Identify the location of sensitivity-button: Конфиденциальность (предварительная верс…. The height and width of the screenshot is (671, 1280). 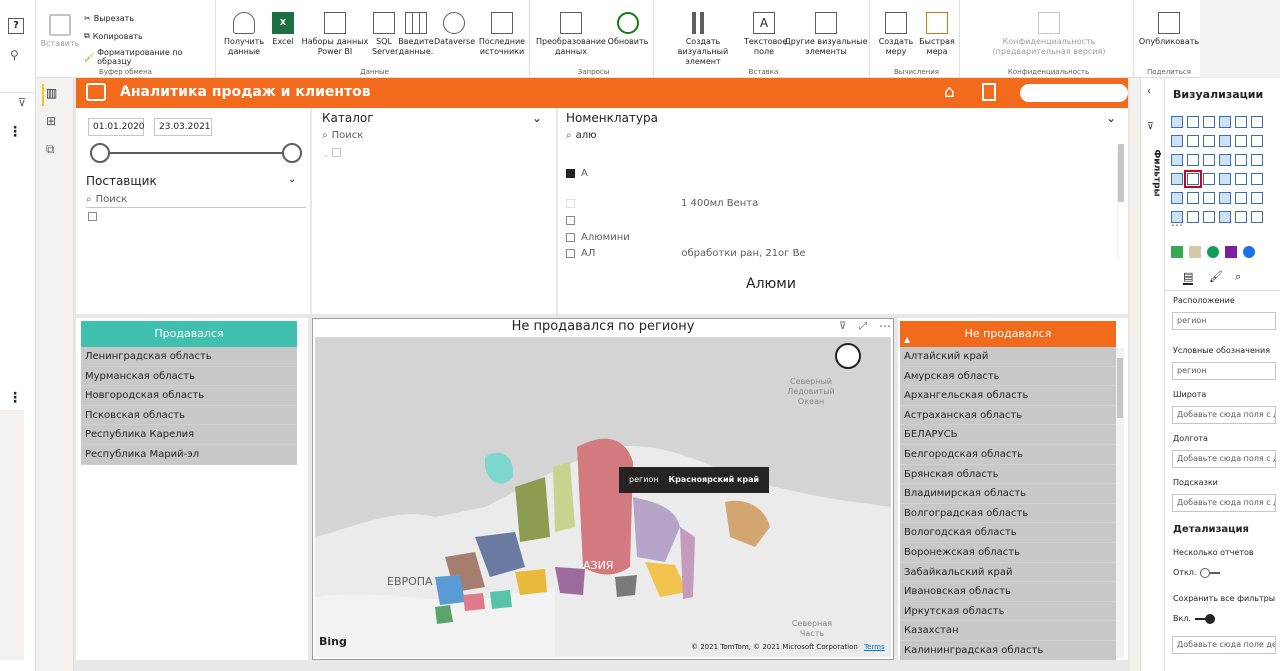
(1049, 34).